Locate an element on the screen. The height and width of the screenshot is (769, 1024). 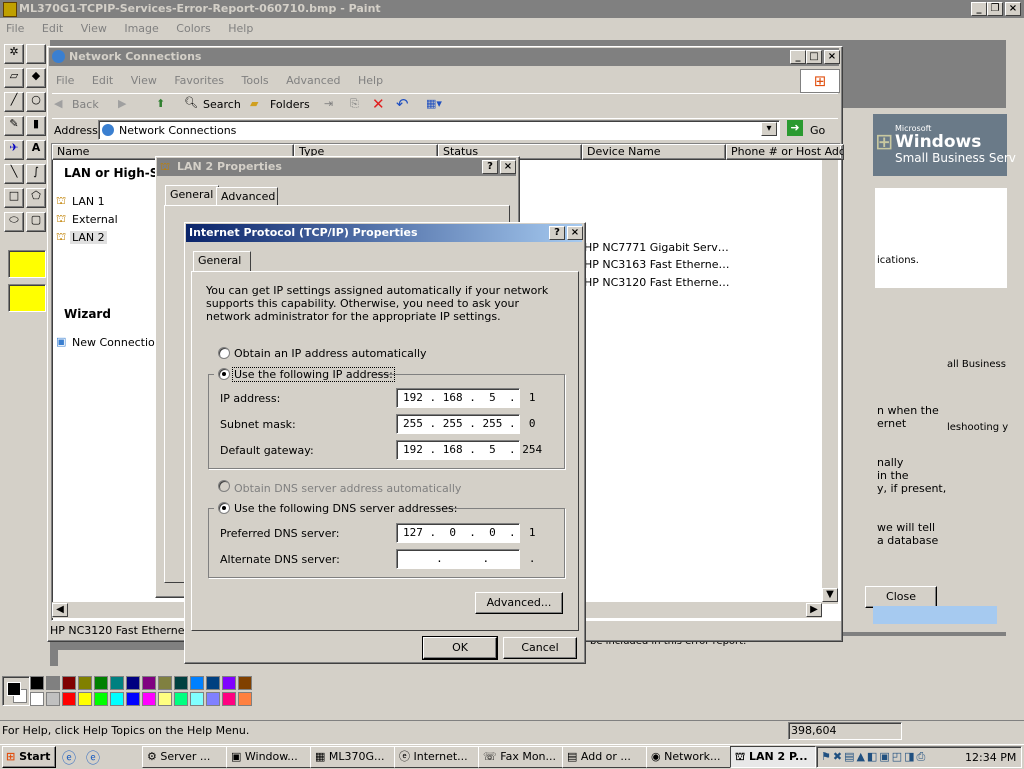
text-tool-icon: A is located at coordinates (36, 150).